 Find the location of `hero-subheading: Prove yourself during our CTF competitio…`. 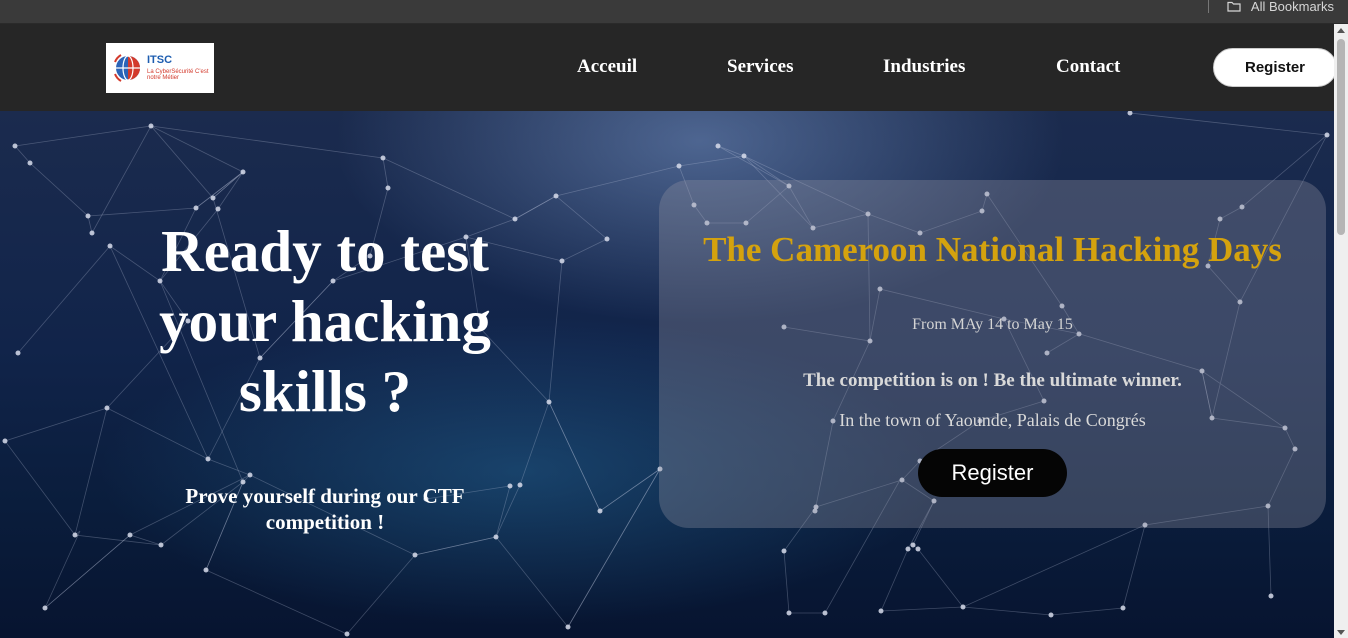

hero-subheading: Prove yourself during our CTF competitio… is located at coordinates (325, 509).